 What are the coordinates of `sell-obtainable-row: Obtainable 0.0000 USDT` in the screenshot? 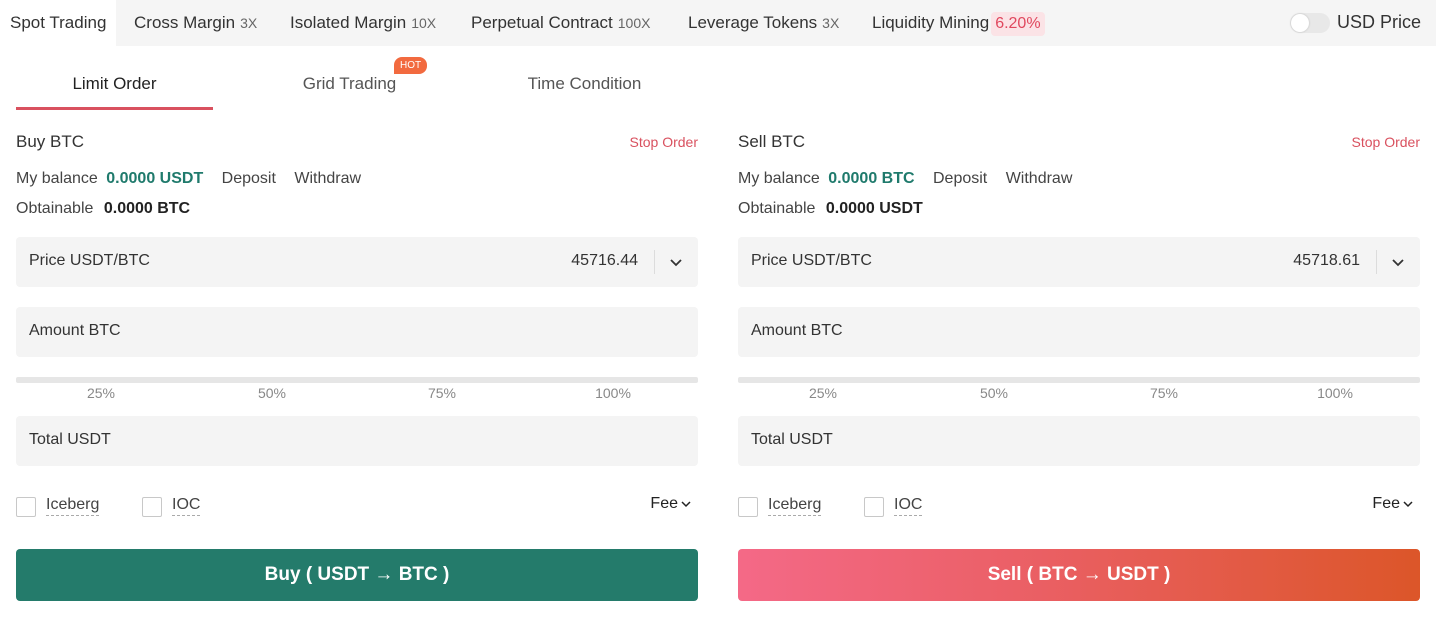 It's located at (830, 209).